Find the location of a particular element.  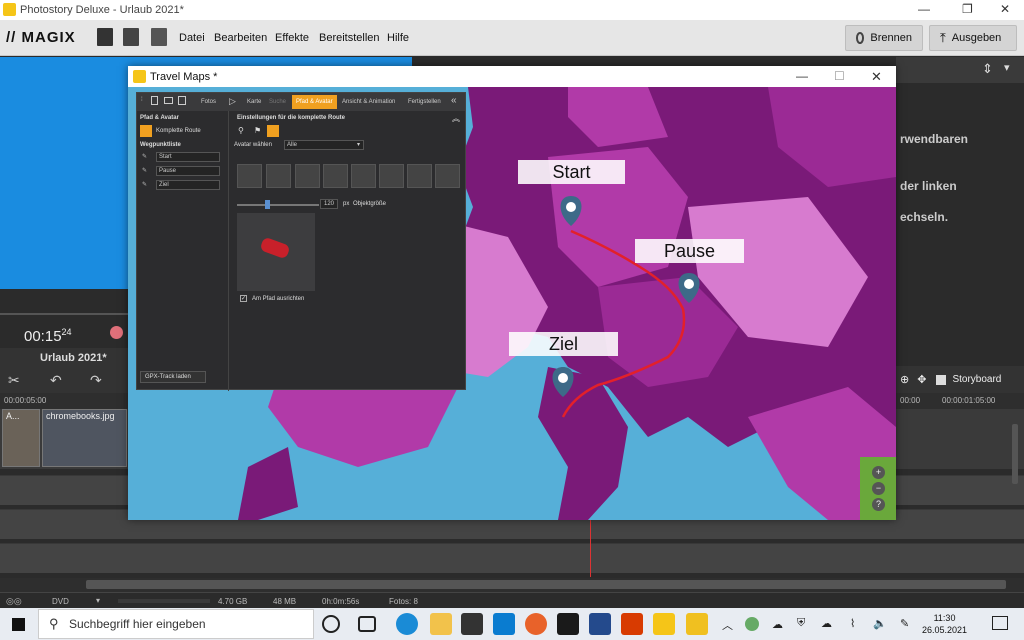

tab-ansicht-animation: Ansicht & Animation is located at coordinates (368, 102).